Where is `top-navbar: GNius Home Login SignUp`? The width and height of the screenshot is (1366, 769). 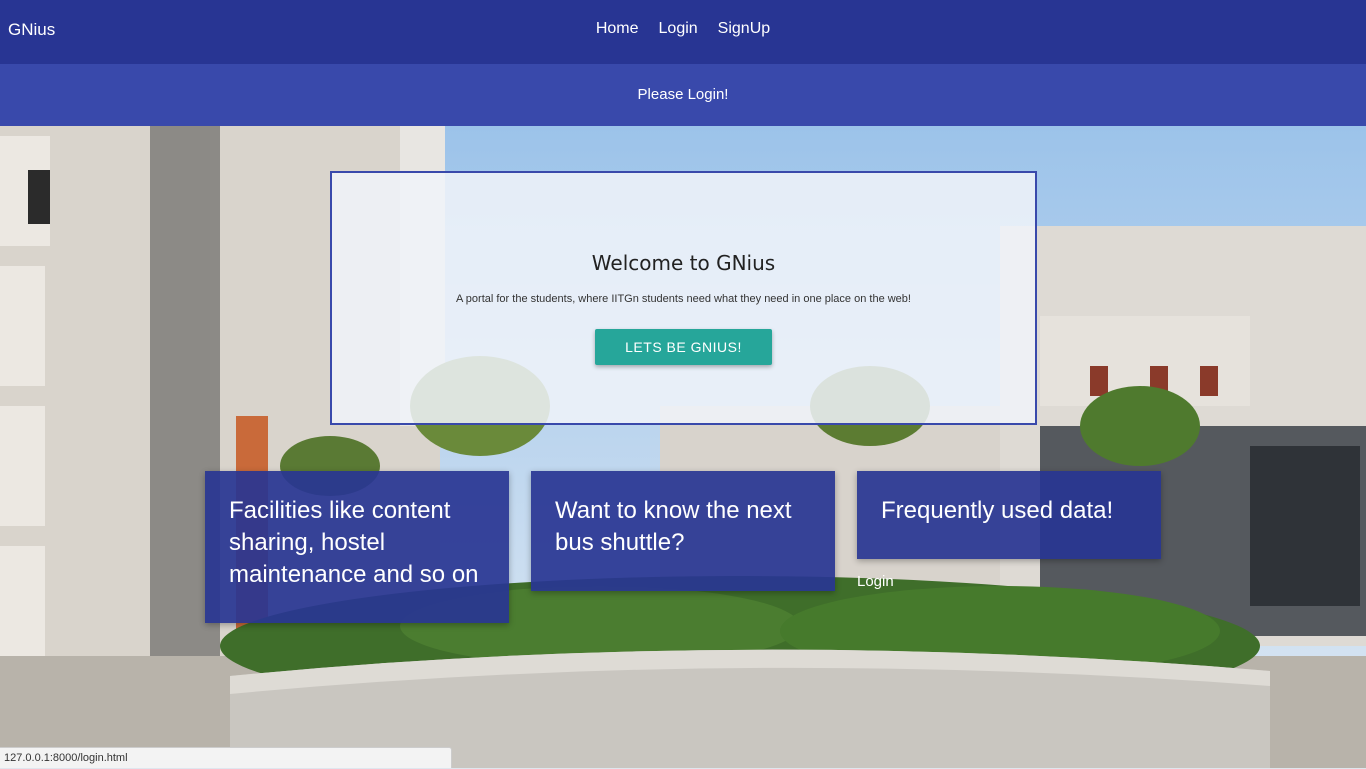
top-navbar: GNius Home Login SignUp is located at coordinates (683, 32).